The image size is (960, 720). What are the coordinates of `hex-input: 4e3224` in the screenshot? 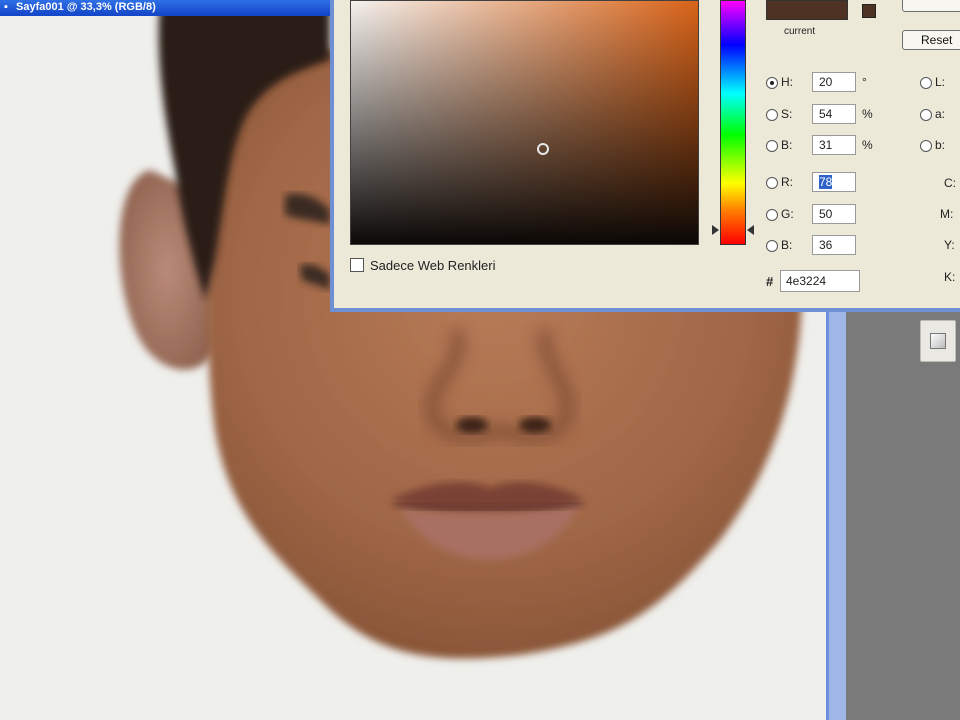 It's located at (820, 281).